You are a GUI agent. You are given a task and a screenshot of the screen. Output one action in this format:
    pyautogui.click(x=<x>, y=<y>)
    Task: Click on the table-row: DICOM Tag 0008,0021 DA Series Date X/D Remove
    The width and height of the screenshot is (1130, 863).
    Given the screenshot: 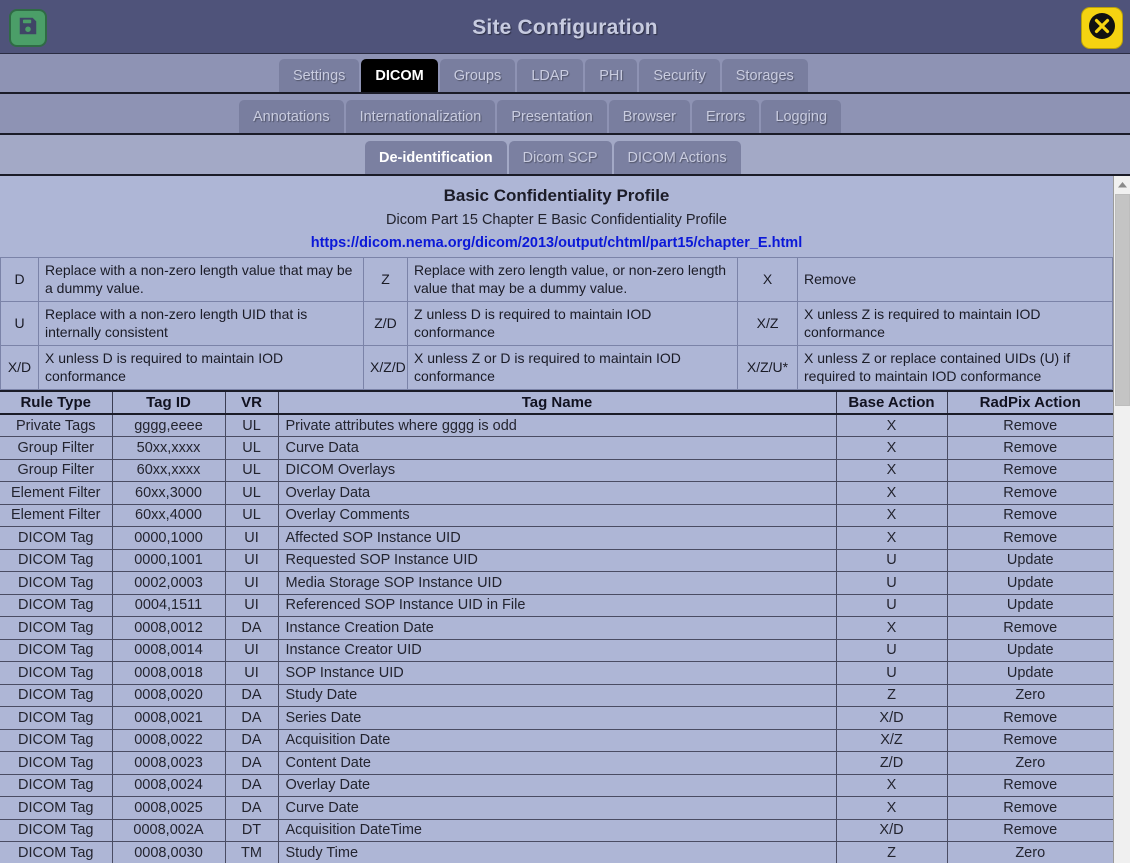 What is the action you would take?
    pyautogui.click(x=556, y=718)
    